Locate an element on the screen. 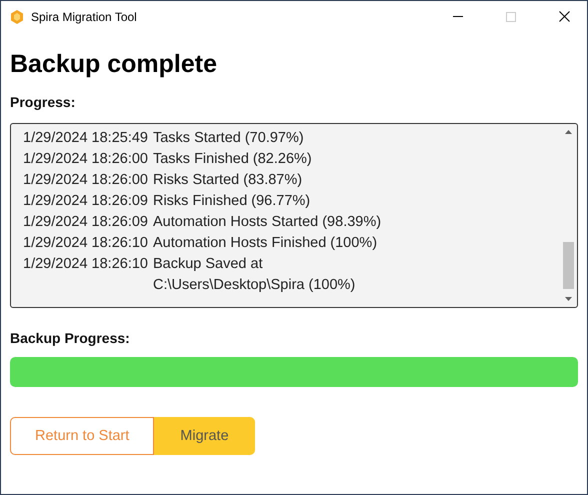 This screenshot has width=588, height=495. status-heading: Backup complete is located at coordinates (114, 65).